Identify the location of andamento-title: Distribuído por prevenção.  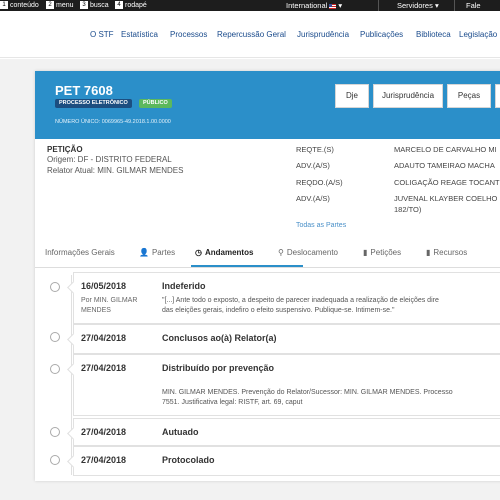
(218, 368).